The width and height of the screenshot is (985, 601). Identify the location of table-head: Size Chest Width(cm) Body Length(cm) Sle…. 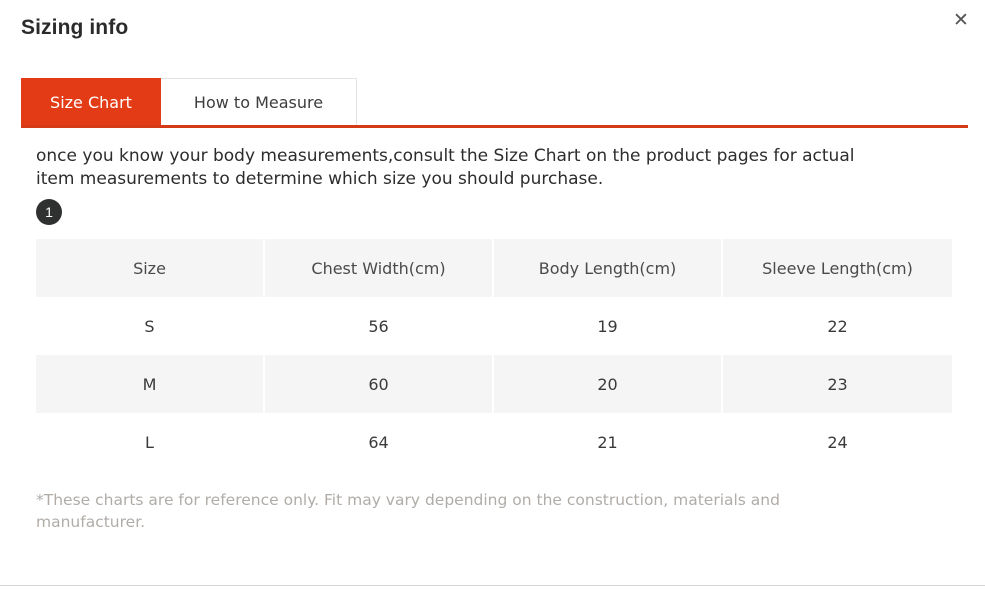
(494, 268).